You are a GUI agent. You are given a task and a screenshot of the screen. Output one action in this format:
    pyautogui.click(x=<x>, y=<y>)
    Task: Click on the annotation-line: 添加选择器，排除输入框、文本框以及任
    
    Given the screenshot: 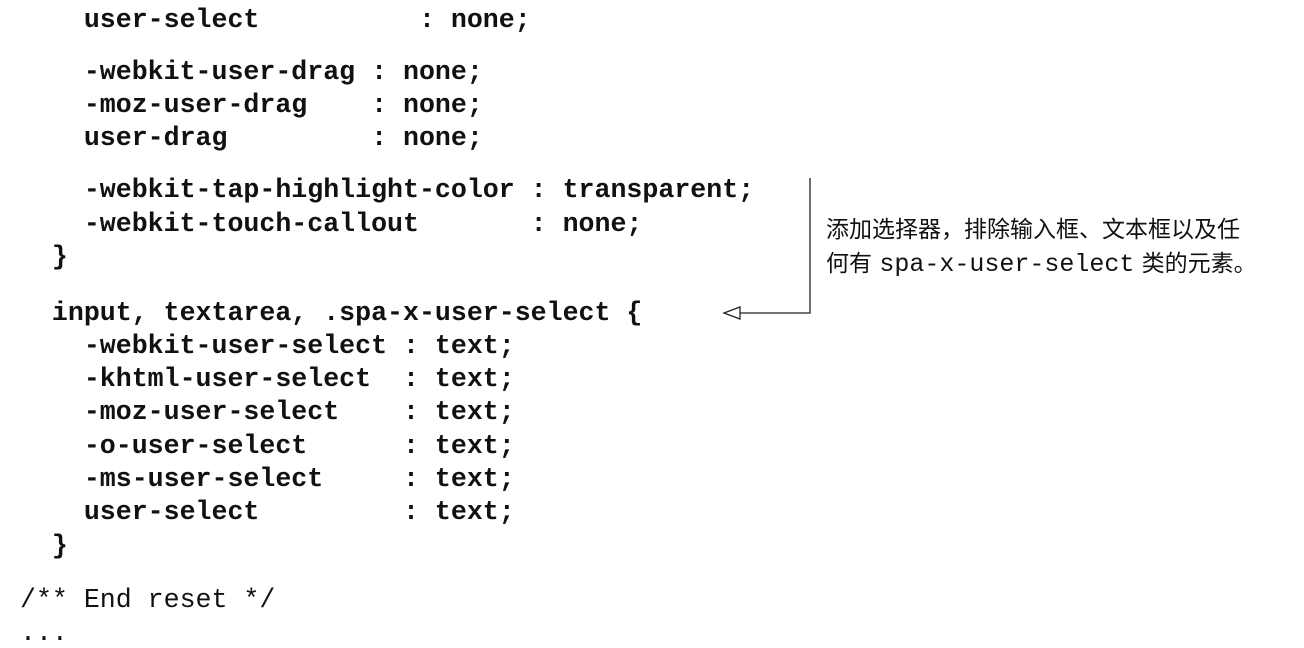 What is the action you would take?
    pyautogui.click(x=1033, y=230)
    